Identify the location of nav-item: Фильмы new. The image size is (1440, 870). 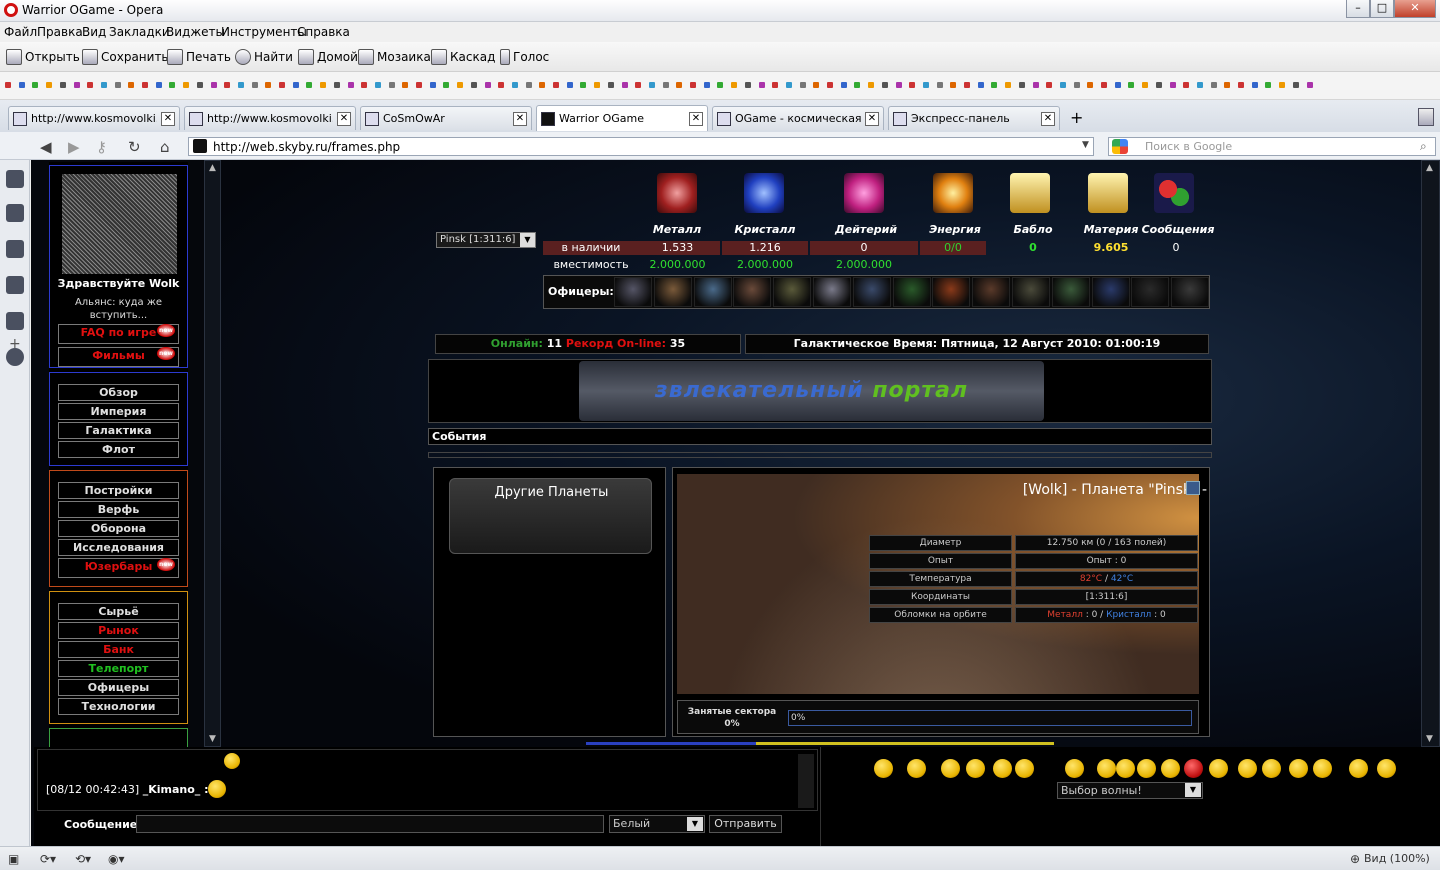
(118, 357).